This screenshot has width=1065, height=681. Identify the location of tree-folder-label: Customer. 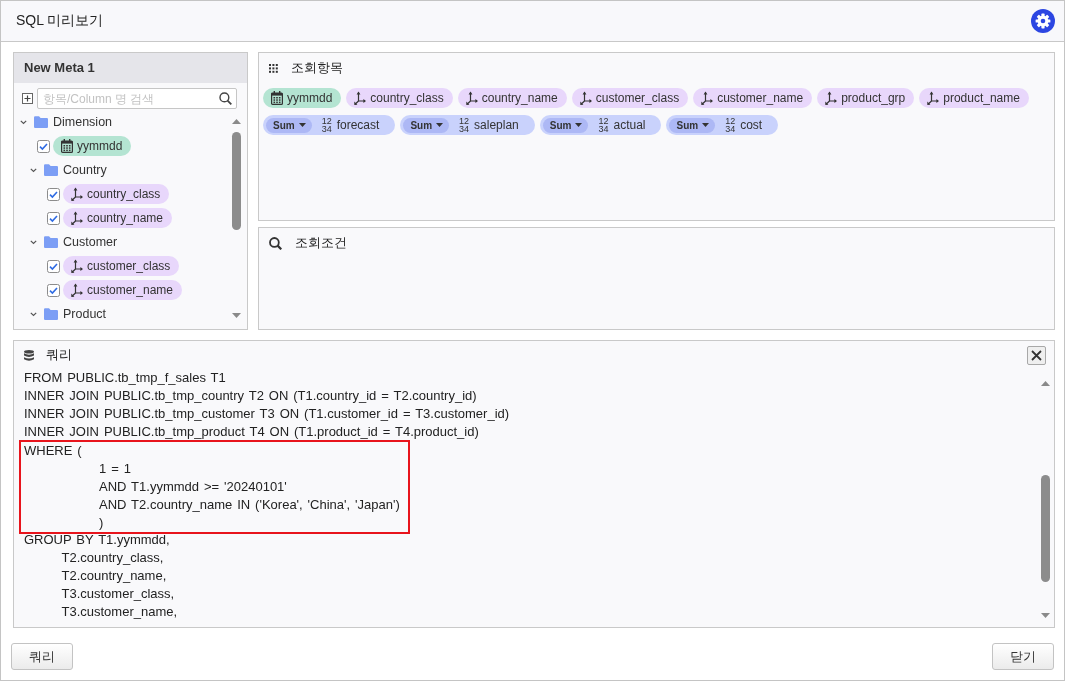
(90, 242).